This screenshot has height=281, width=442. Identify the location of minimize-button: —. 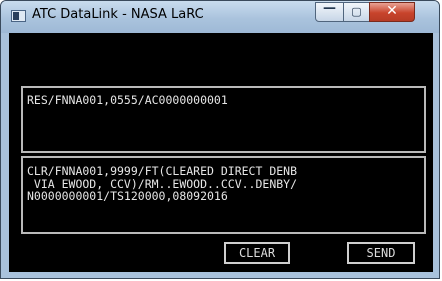
(329, 11).